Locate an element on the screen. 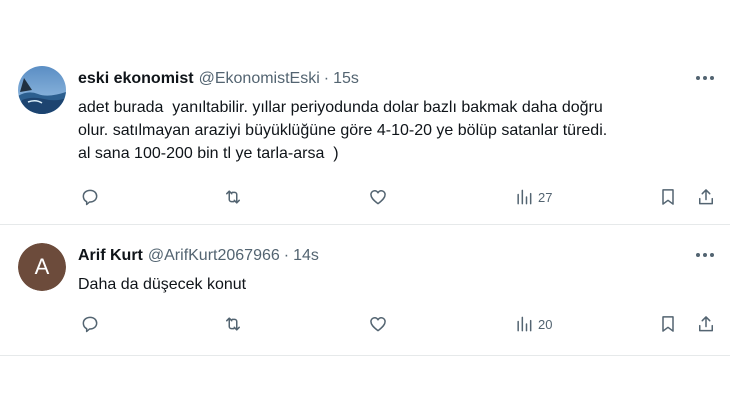  views-count: 27 is located at coordinates (545, 197).